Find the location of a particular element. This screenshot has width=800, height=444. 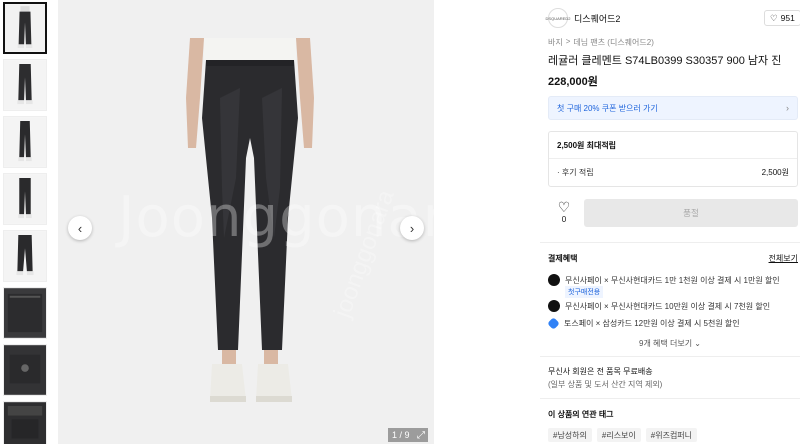

max-points: 2,500원 최대적립 is located at coordinates (587, 145).